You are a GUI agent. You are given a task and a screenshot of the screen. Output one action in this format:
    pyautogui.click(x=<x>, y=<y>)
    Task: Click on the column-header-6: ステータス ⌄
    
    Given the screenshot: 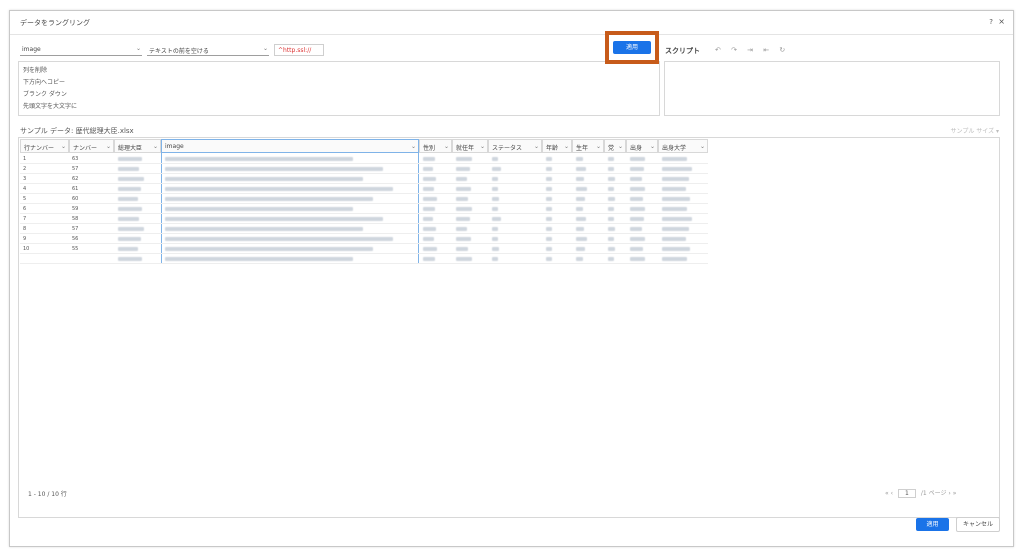 What is the action you would take?
    pyautogui.click(x=515, y=146)
    